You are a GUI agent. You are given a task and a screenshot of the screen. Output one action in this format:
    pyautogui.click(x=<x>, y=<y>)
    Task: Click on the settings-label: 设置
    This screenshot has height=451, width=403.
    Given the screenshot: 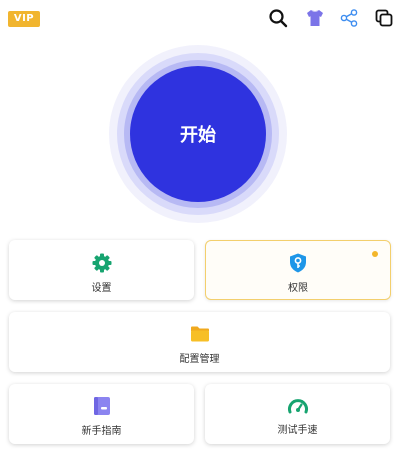 What is the action you would take?
    pyautogui.click(x=101, y=288)
    